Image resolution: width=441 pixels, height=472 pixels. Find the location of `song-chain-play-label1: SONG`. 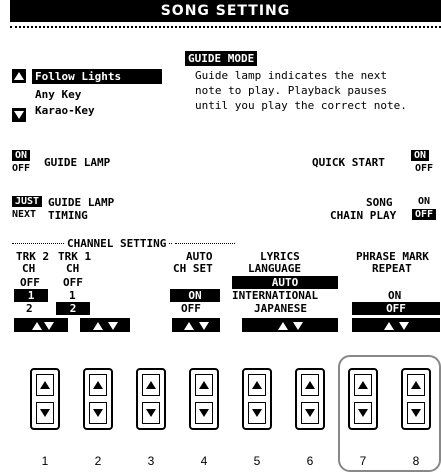

song-chain-play-label1: SONG is located at coordinates (379, 202).